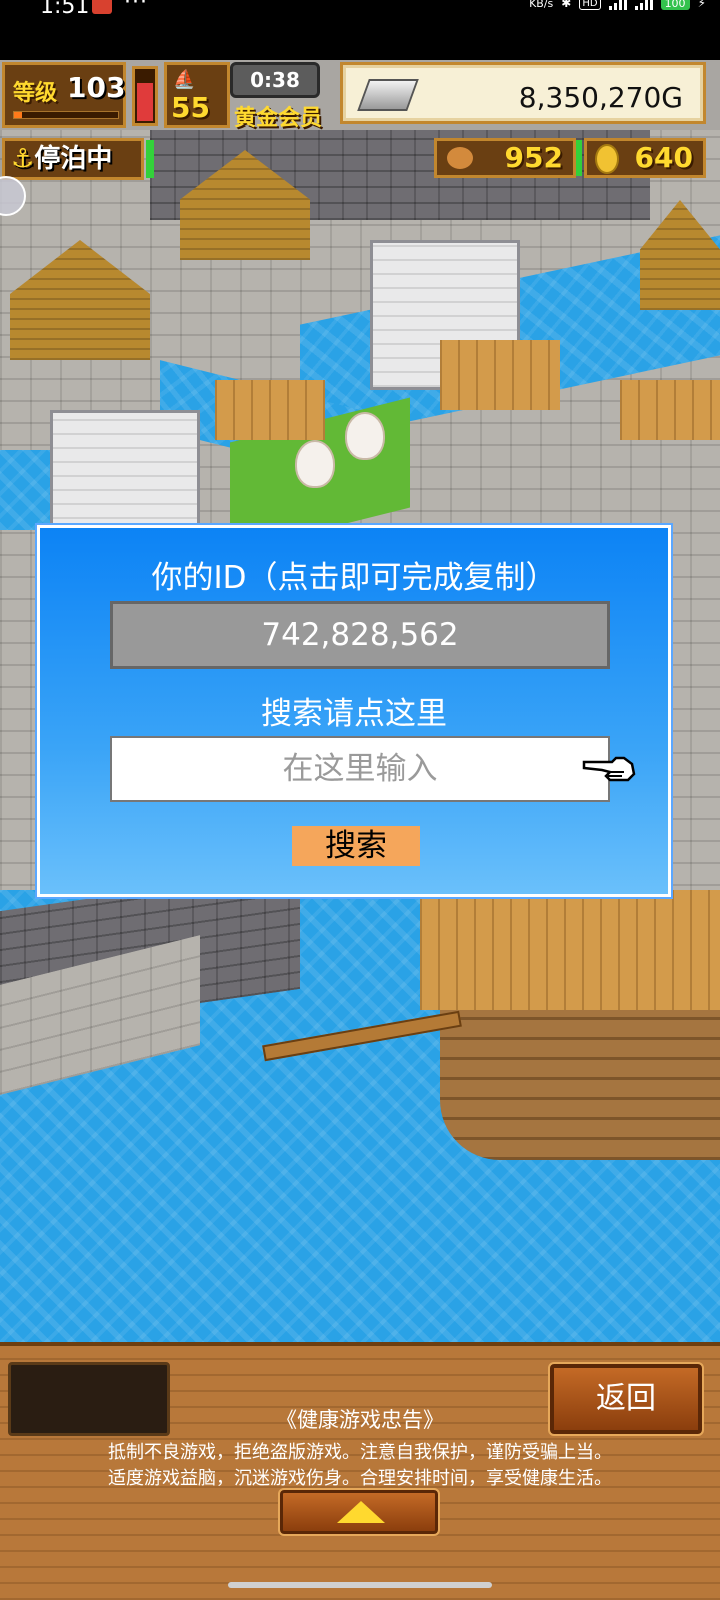 The height and width of the screenshot is (1600, 720). I want to click on network-speed: KB/s, so click(541, 5).